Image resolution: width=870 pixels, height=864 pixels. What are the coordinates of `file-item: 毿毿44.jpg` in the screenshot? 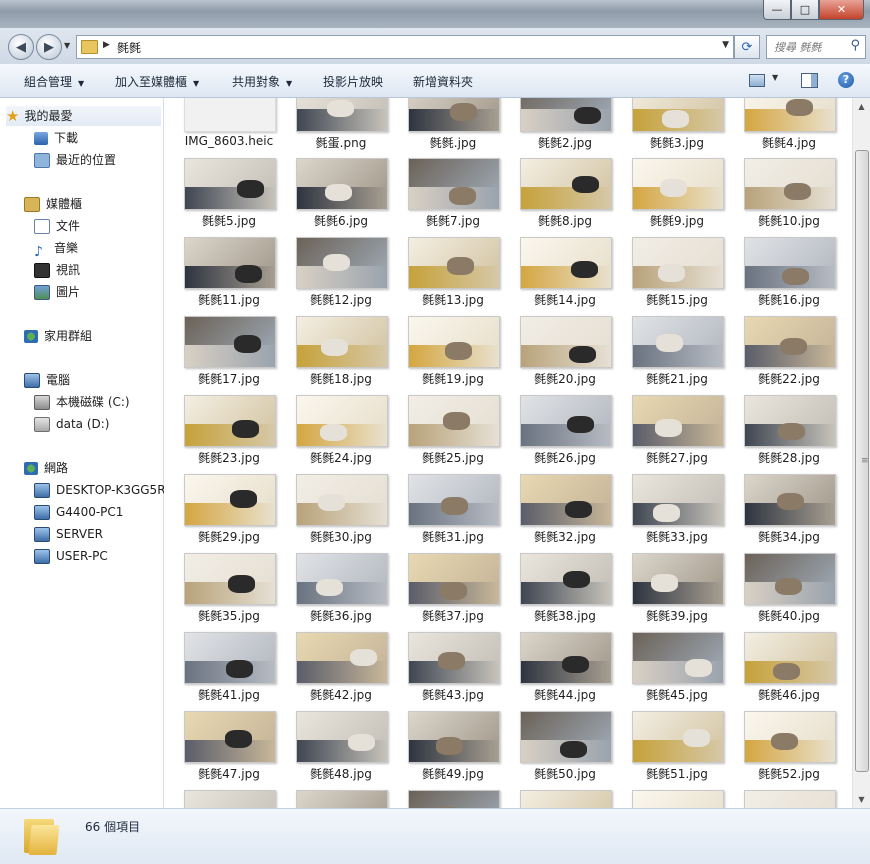 It's located at (556, 671).